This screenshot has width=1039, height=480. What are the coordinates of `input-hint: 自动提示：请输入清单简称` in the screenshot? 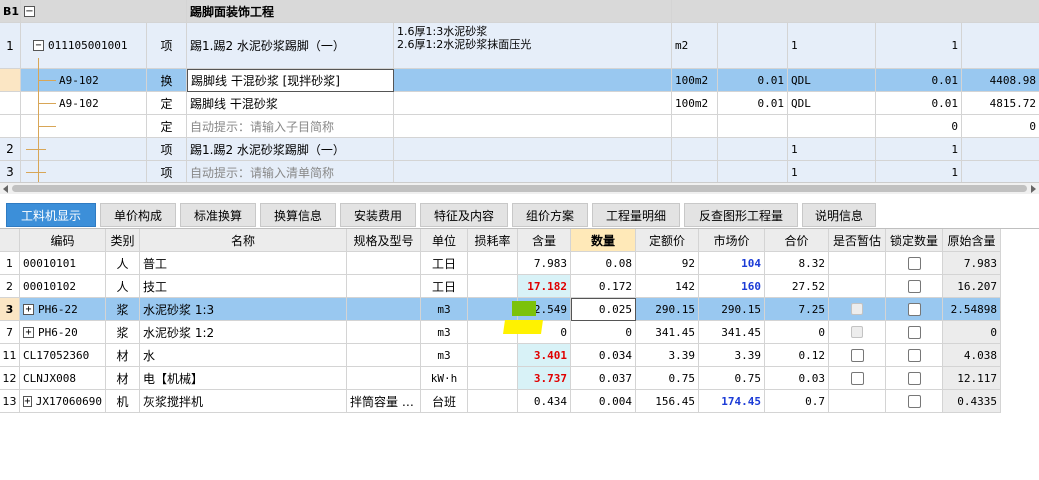 It's located at (290, 171).